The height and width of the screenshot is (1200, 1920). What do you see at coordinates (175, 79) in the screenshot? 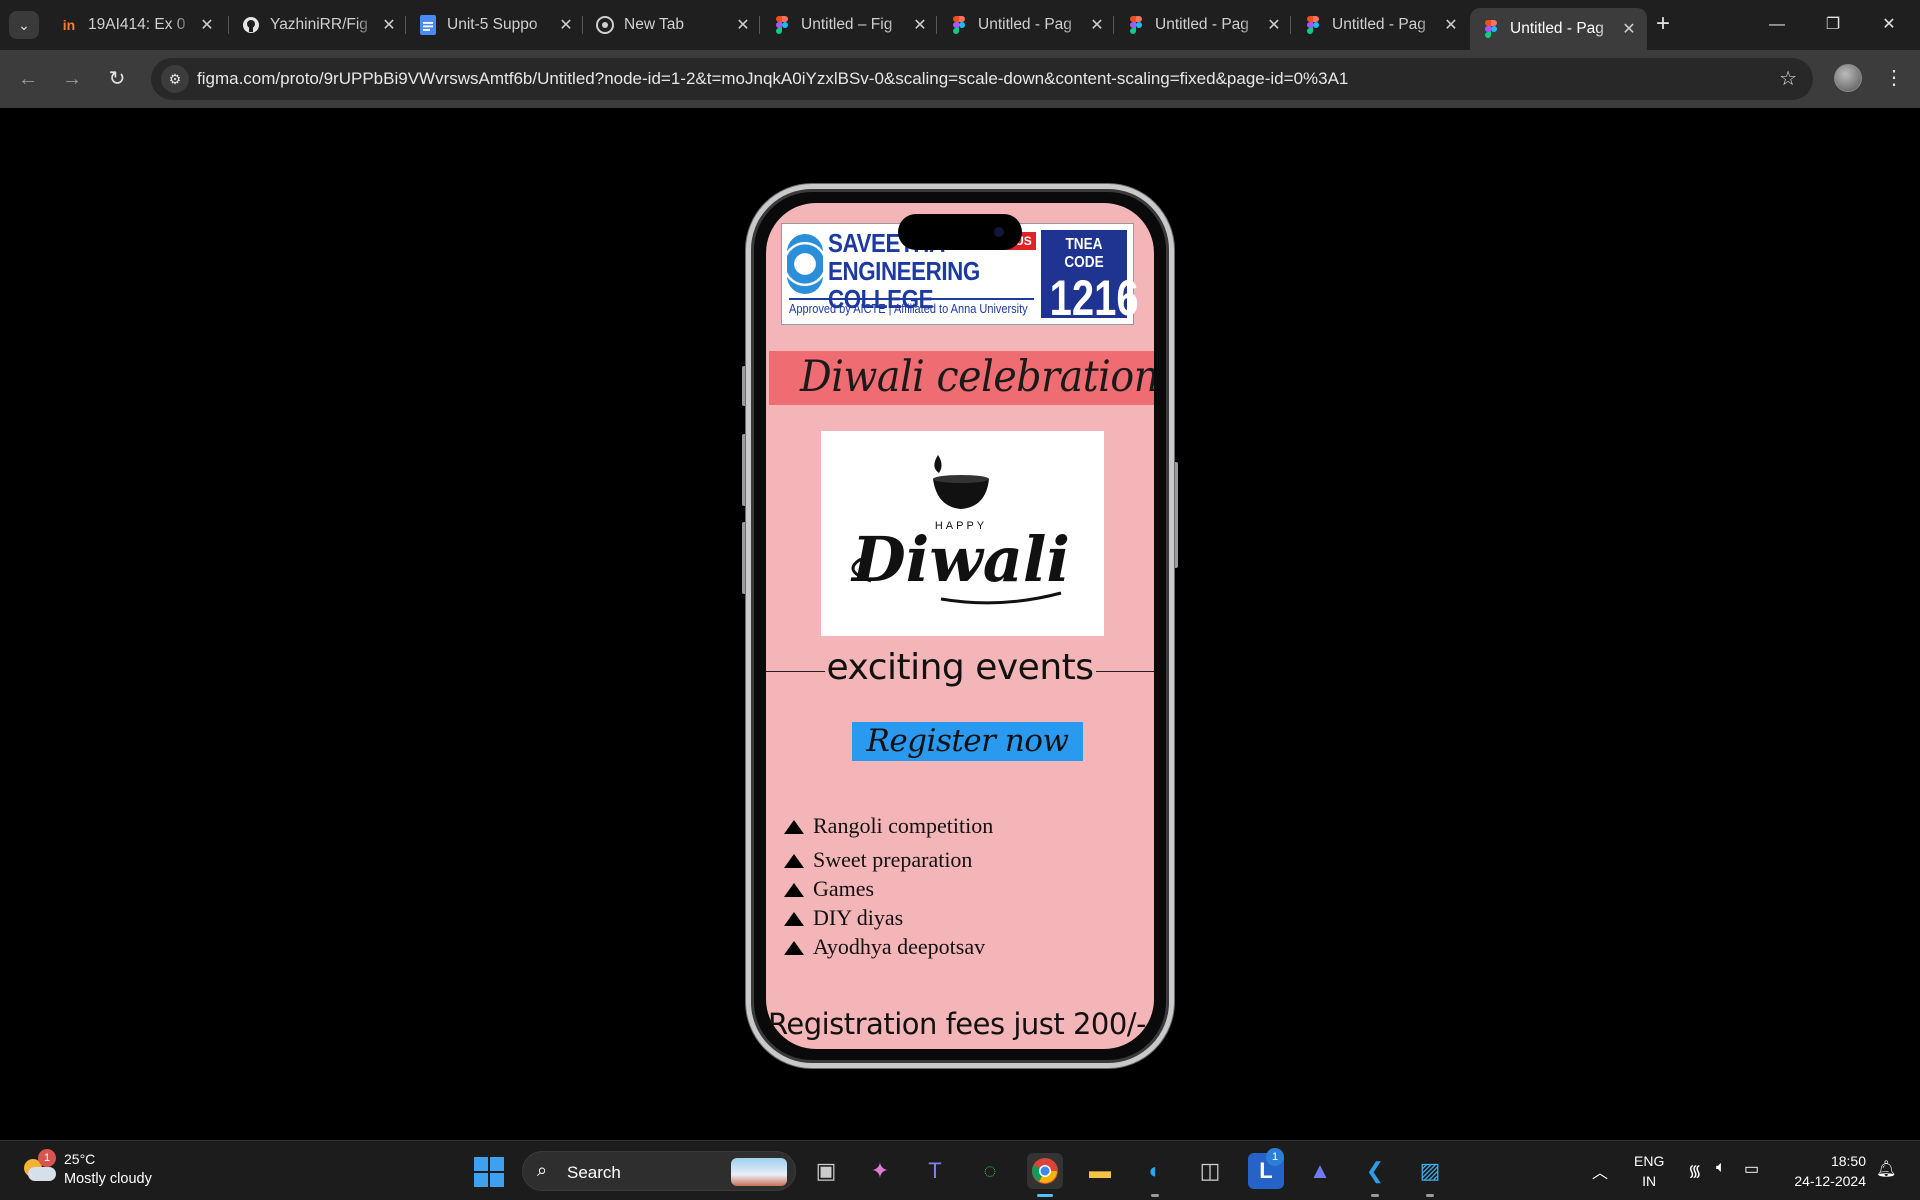
I see `site-info-icon: ⚙` at bounding box center [175, 79].